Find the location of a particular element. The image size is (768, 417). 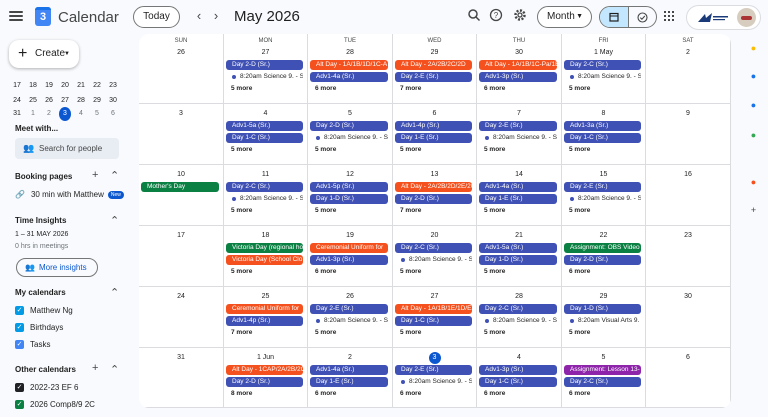

day-cell: 14 Adv1-4a (Sr.) Day 1-E (Sr.) 5 more is located at coordinates (519, 195).